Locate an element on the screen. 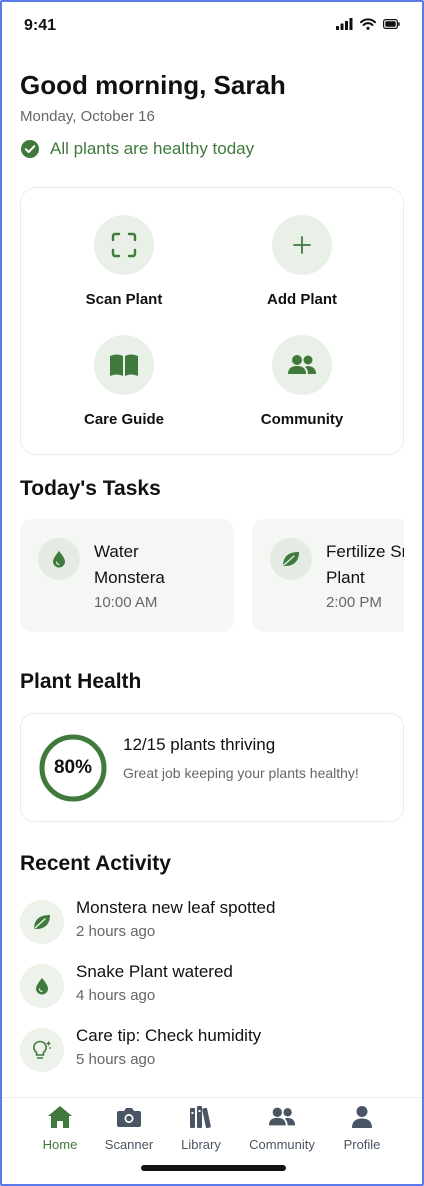  health-summary: 12/15 plants thriving is located at coordinates (199, 744).